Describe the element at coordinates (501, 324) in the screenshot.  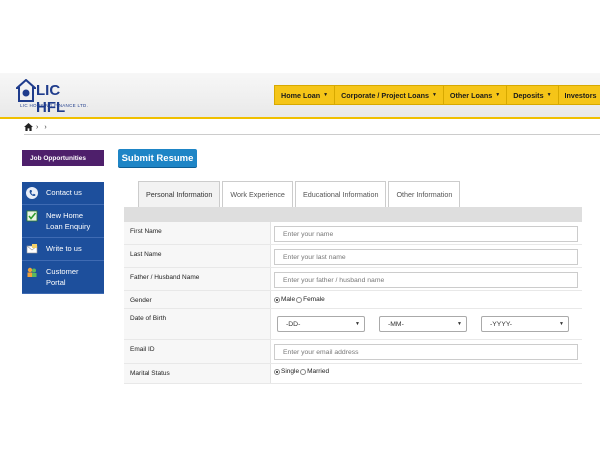
I see `dob-year-value: -YYYY-` at that location.